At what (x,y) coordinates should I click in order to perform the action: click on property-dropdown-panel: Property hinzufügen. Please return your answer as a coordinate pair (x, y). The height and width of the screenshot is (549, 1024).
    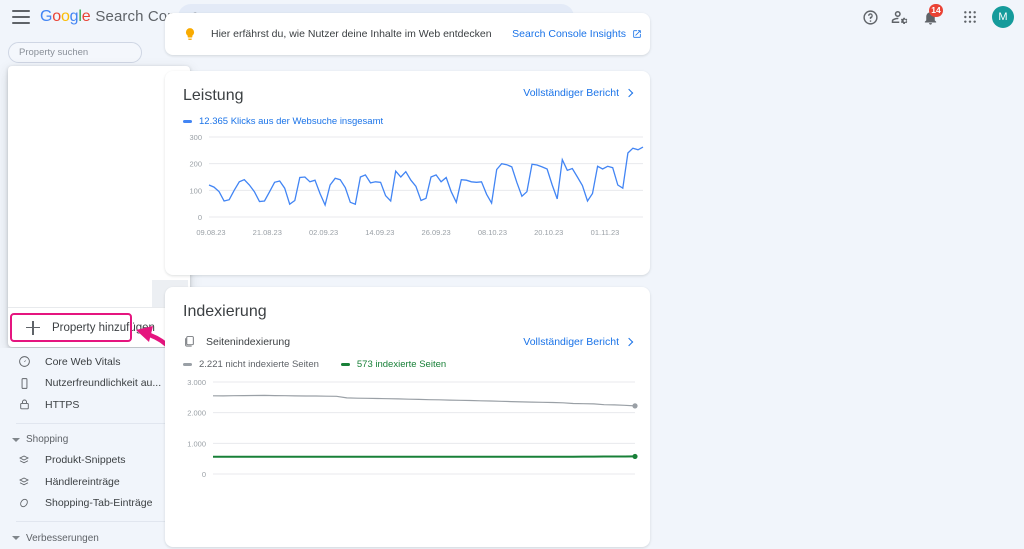
    Looking at the image, I should click on (99, 206).